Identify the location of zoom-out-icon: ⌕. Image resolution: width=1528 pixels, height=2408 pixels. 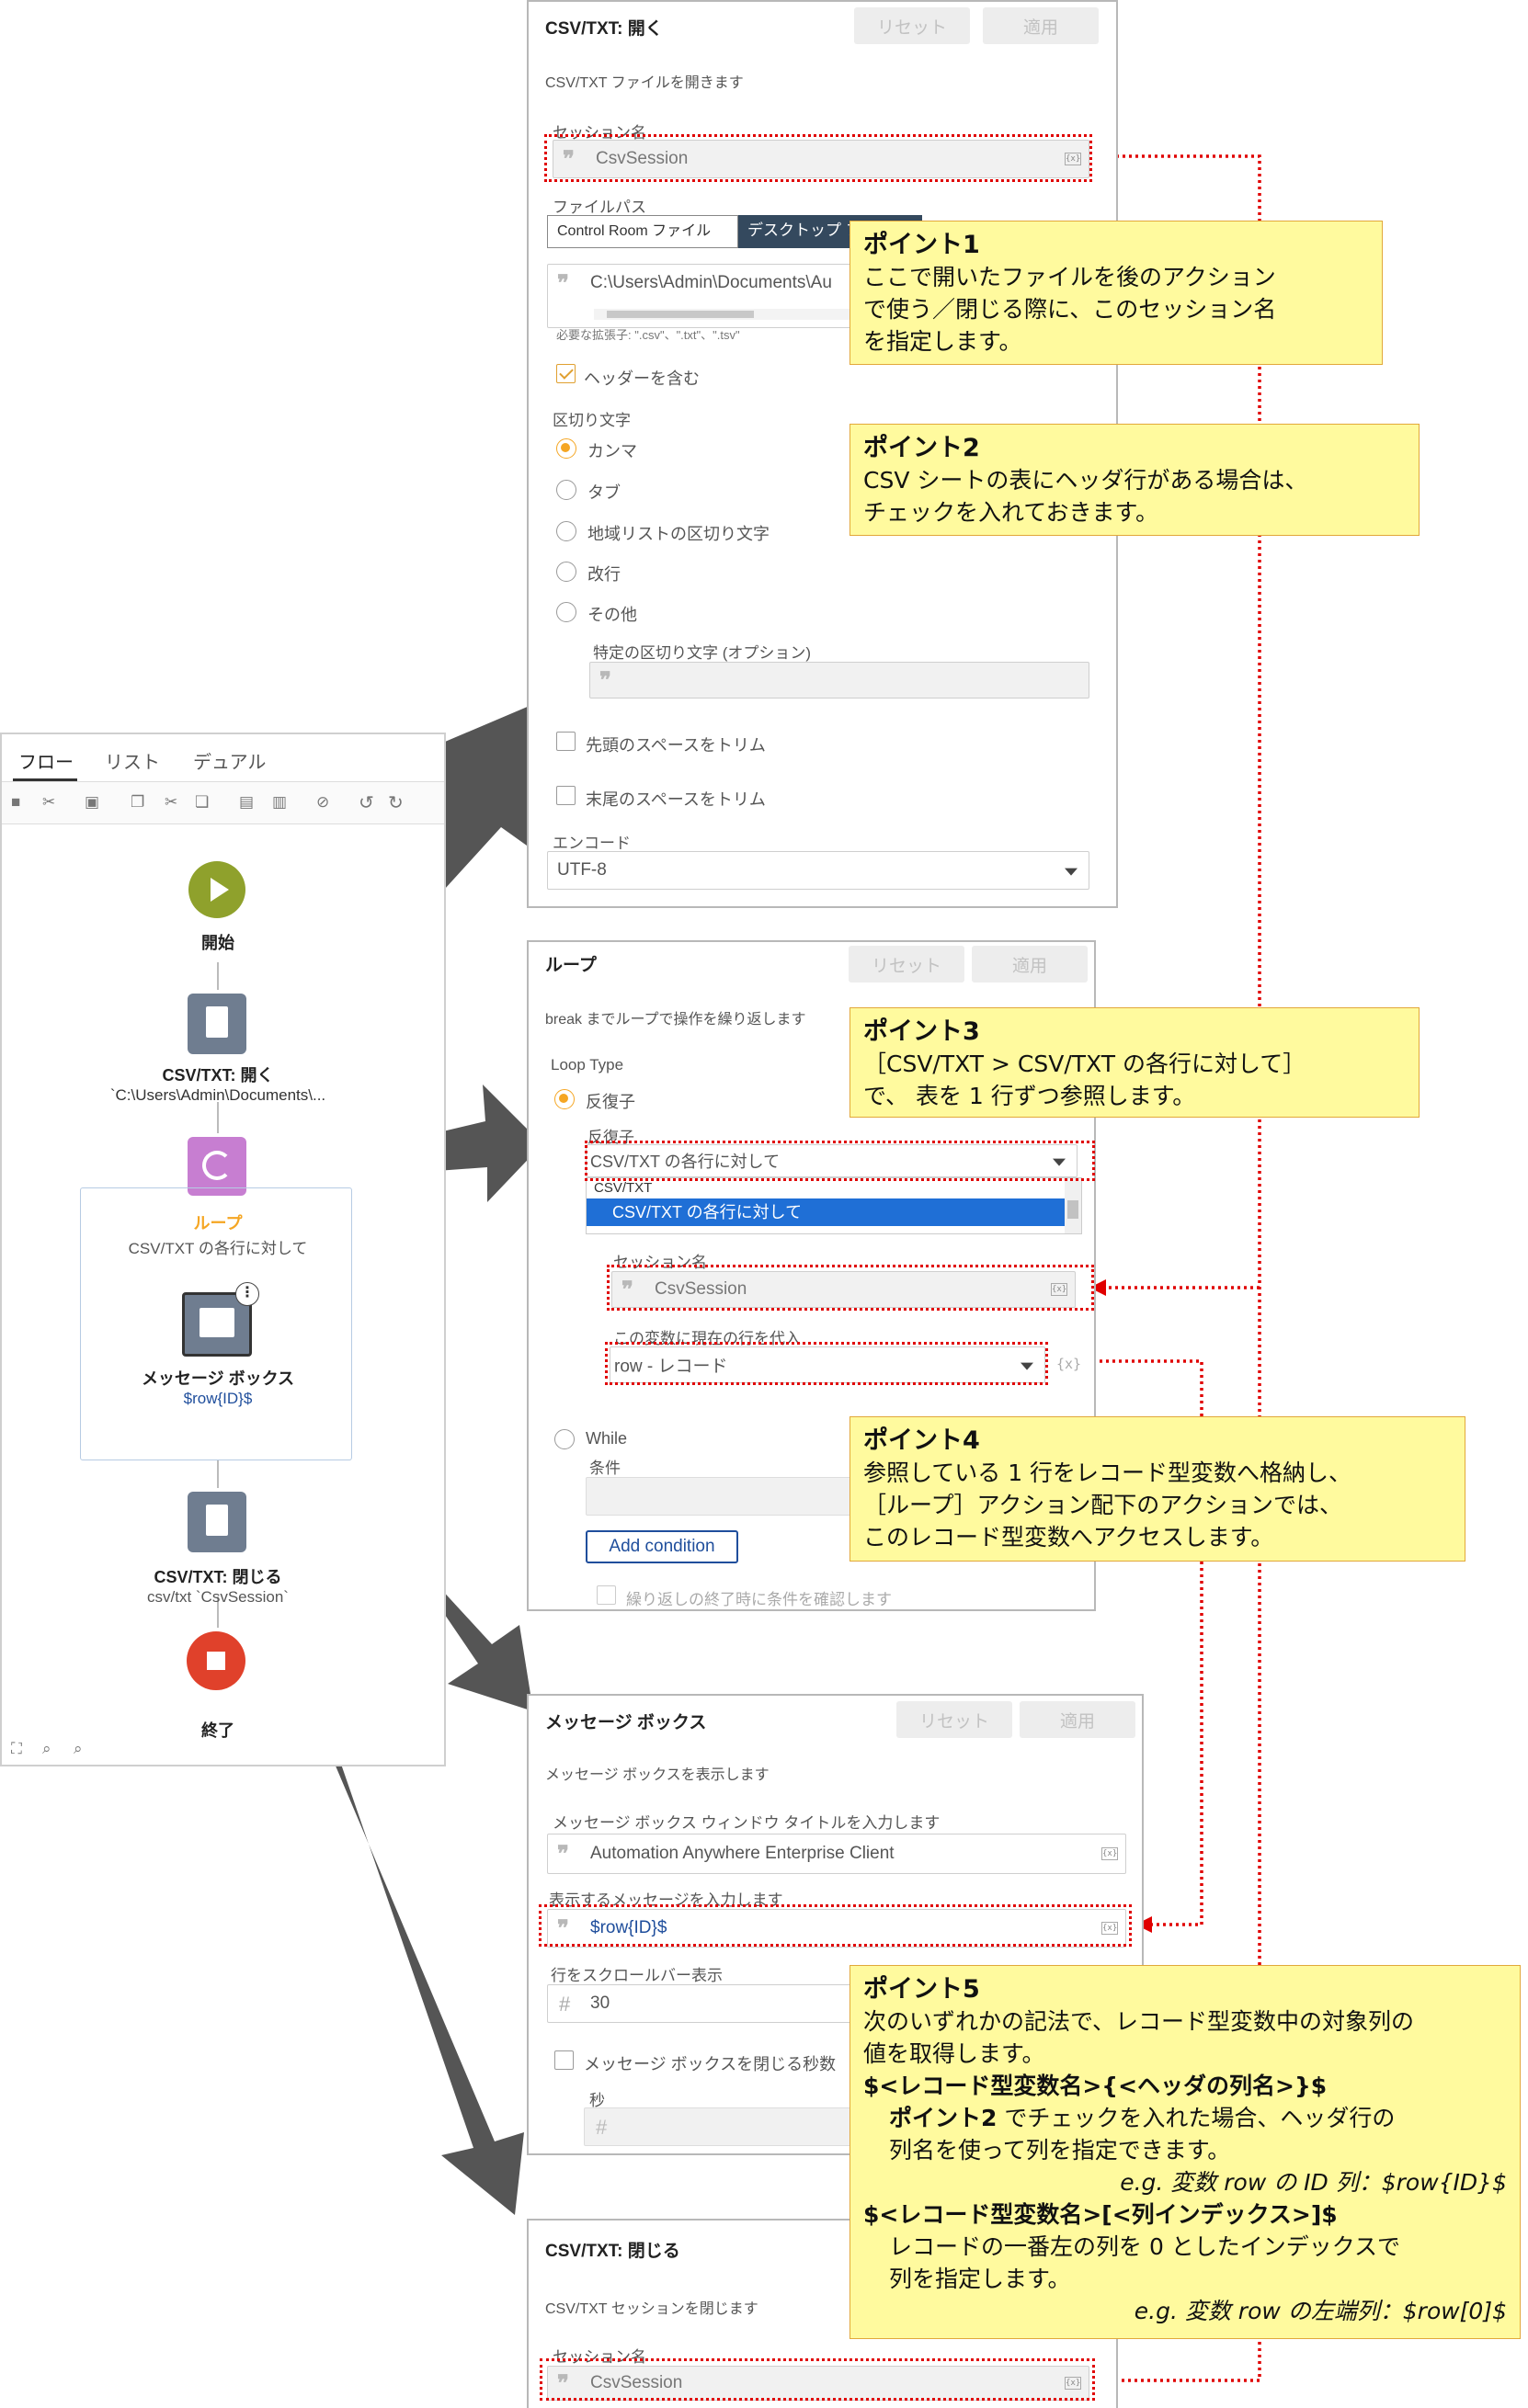
(78, 1749).